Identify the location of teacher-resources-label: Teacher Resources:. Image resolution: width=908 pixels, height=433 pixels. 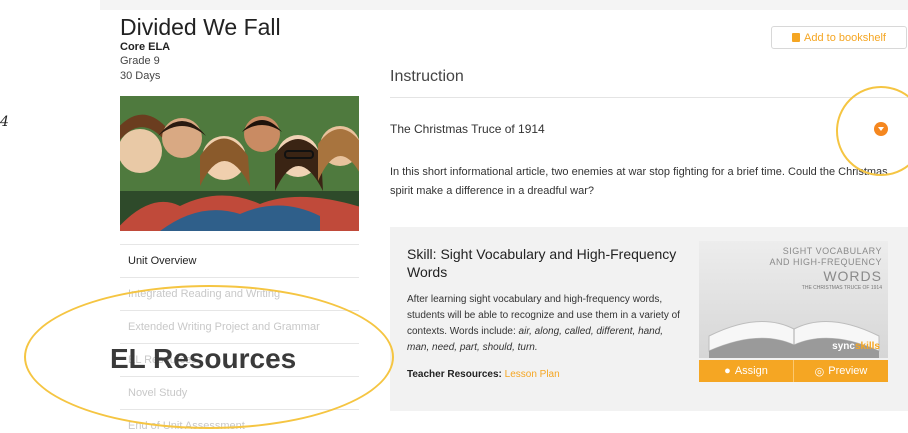
(454, 374).